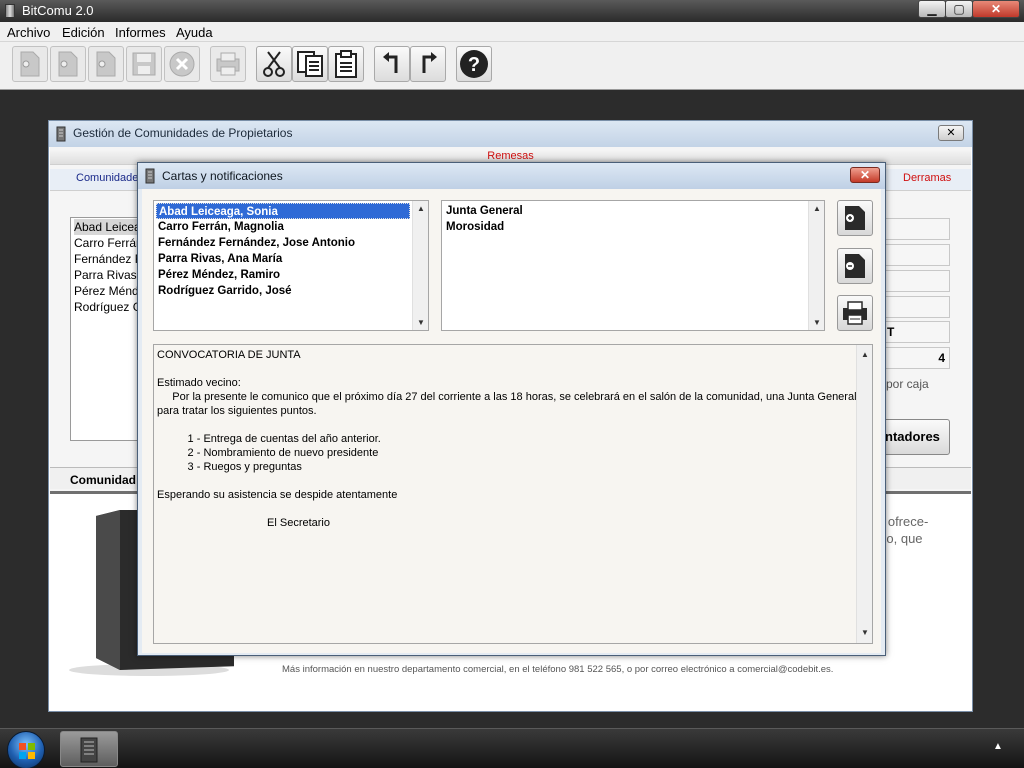 The height and width of the screenshot is (768, 1024). I want to click on minimize-button: ▁, so click(932, 9).